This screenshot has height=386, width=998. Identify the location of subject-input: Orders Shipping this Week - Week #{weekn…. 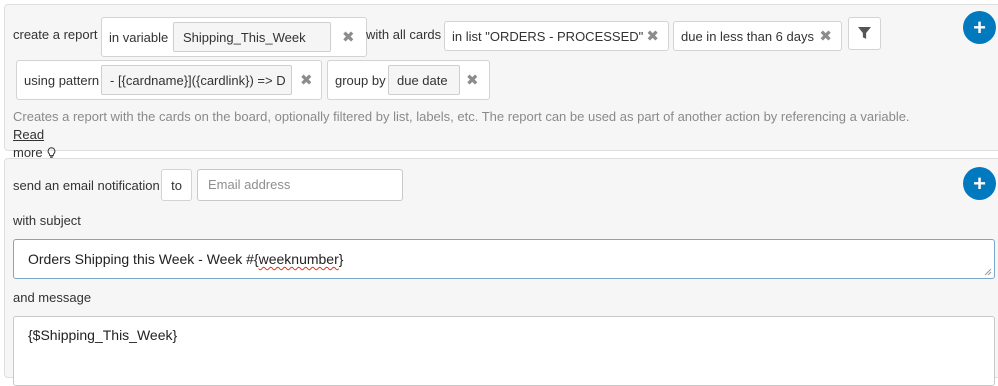
(504, 259).